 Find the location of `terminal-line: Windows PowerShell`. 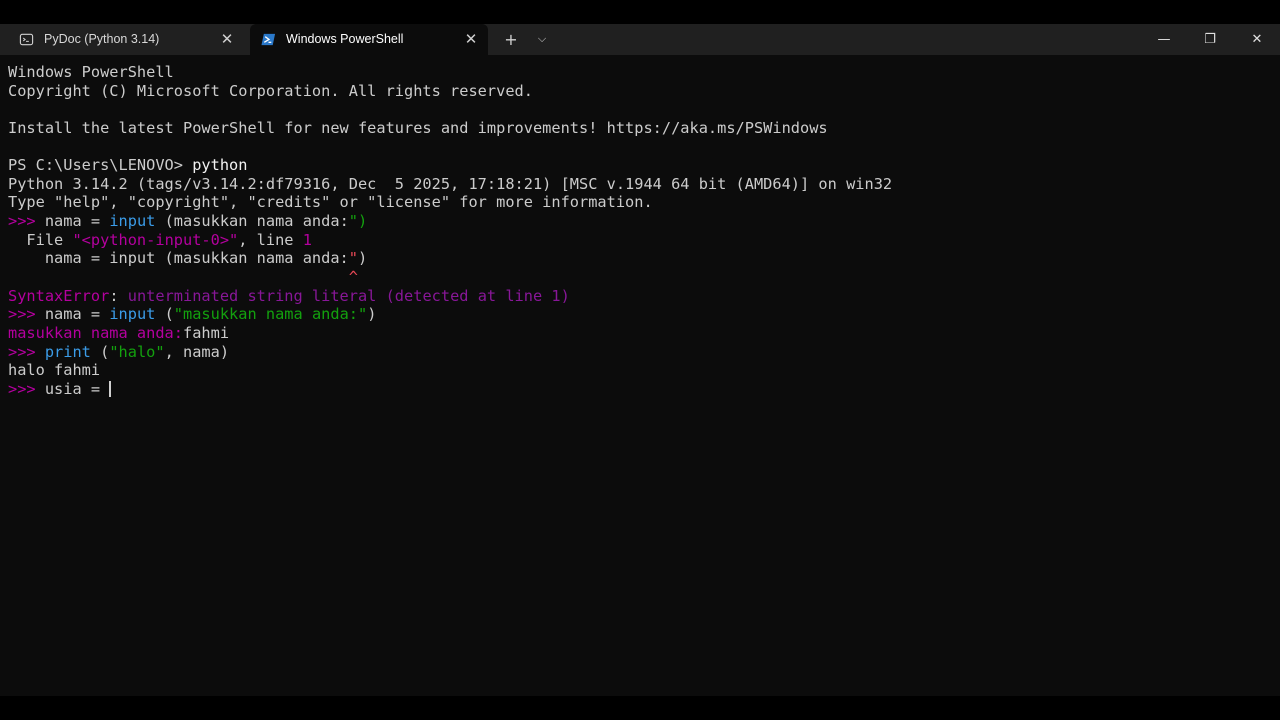

terminal-line: Windows PowerShell is located at coordinates (450, 72).